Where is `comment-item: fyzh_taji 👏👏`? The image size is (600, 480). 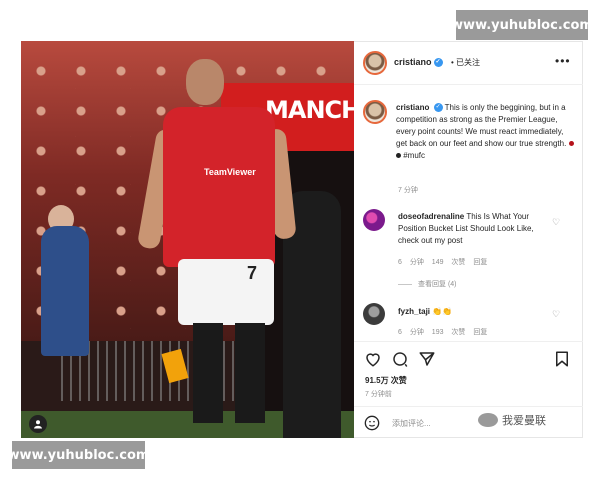 comment-item: fyzh_taji 👏👏 is located at coordinates (425, 311).